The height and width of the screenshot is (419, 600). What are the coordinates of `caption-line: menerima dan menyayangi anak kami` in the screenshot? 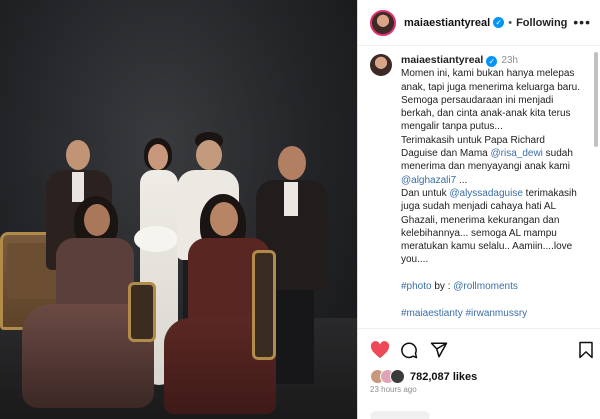 It's located at (485, 167).